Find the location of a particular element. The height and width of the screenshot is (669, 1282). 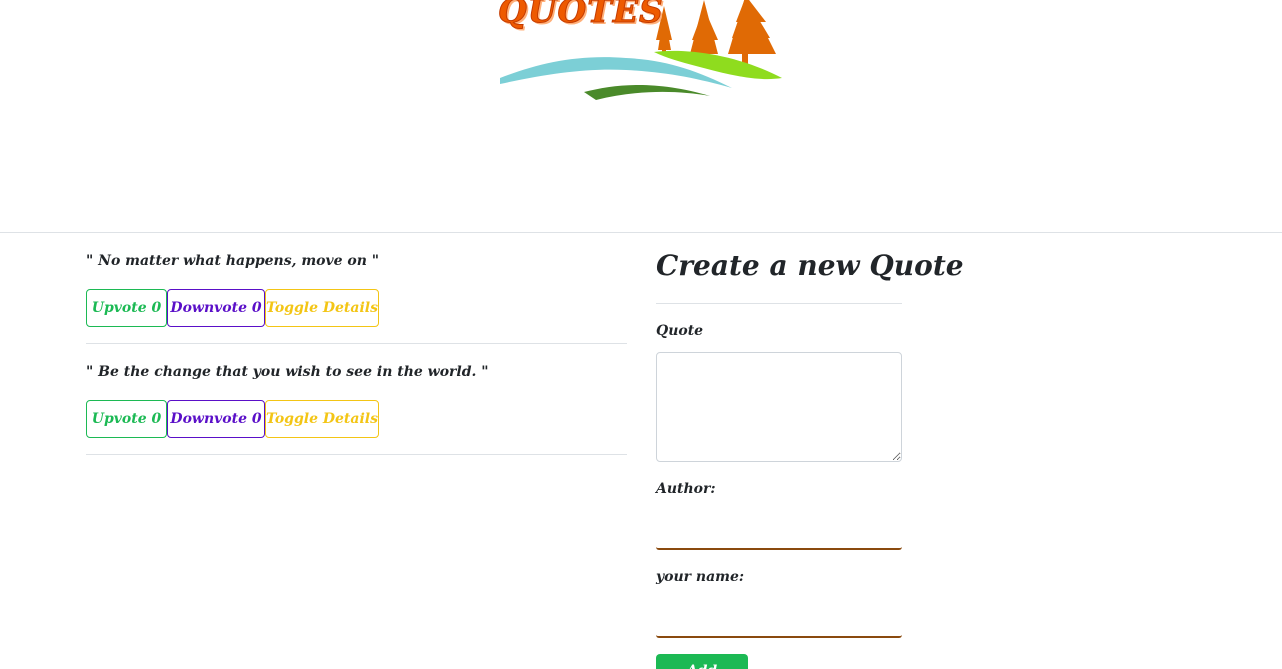

quote-text: " No matter what happens, move on " is located at coordinates (233, 261).